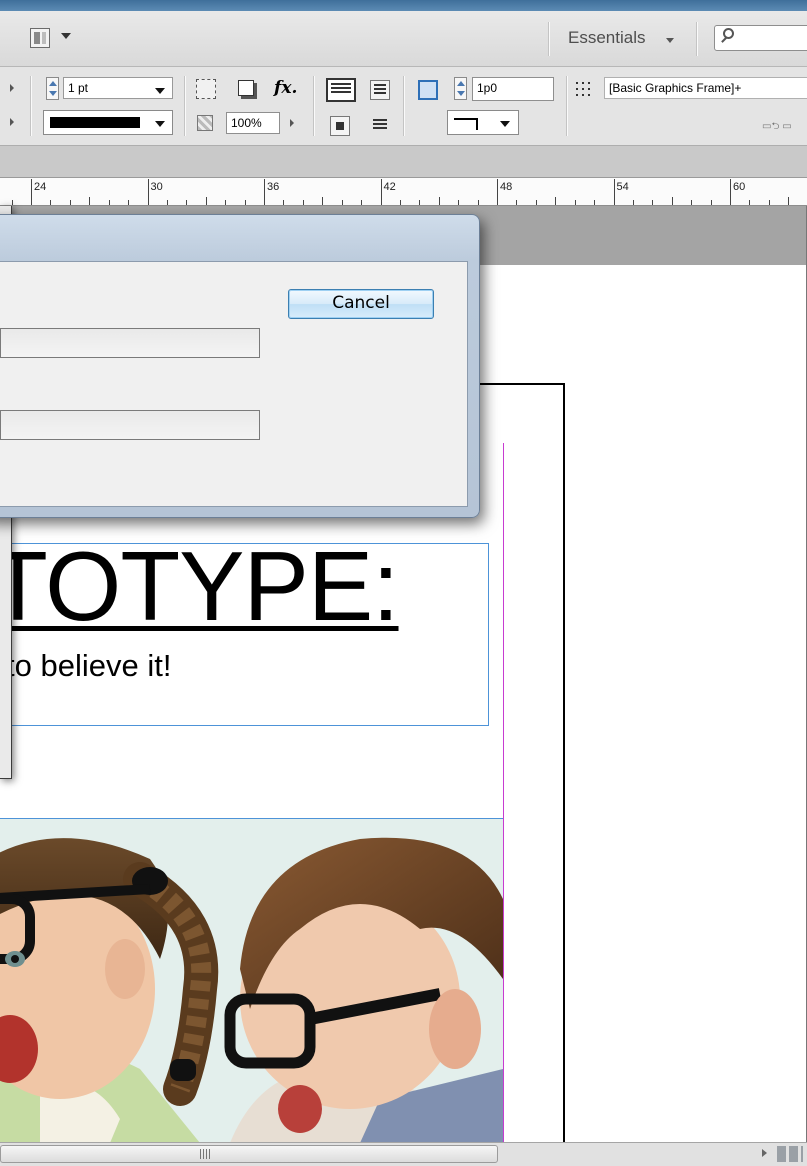 The height and width of the screenshot is (1166, 807). What do you see at coordinates (777, 125) in the screenshot?
I see `link-icon: ▭⮌ ▭` at bounding box center [777, 125].